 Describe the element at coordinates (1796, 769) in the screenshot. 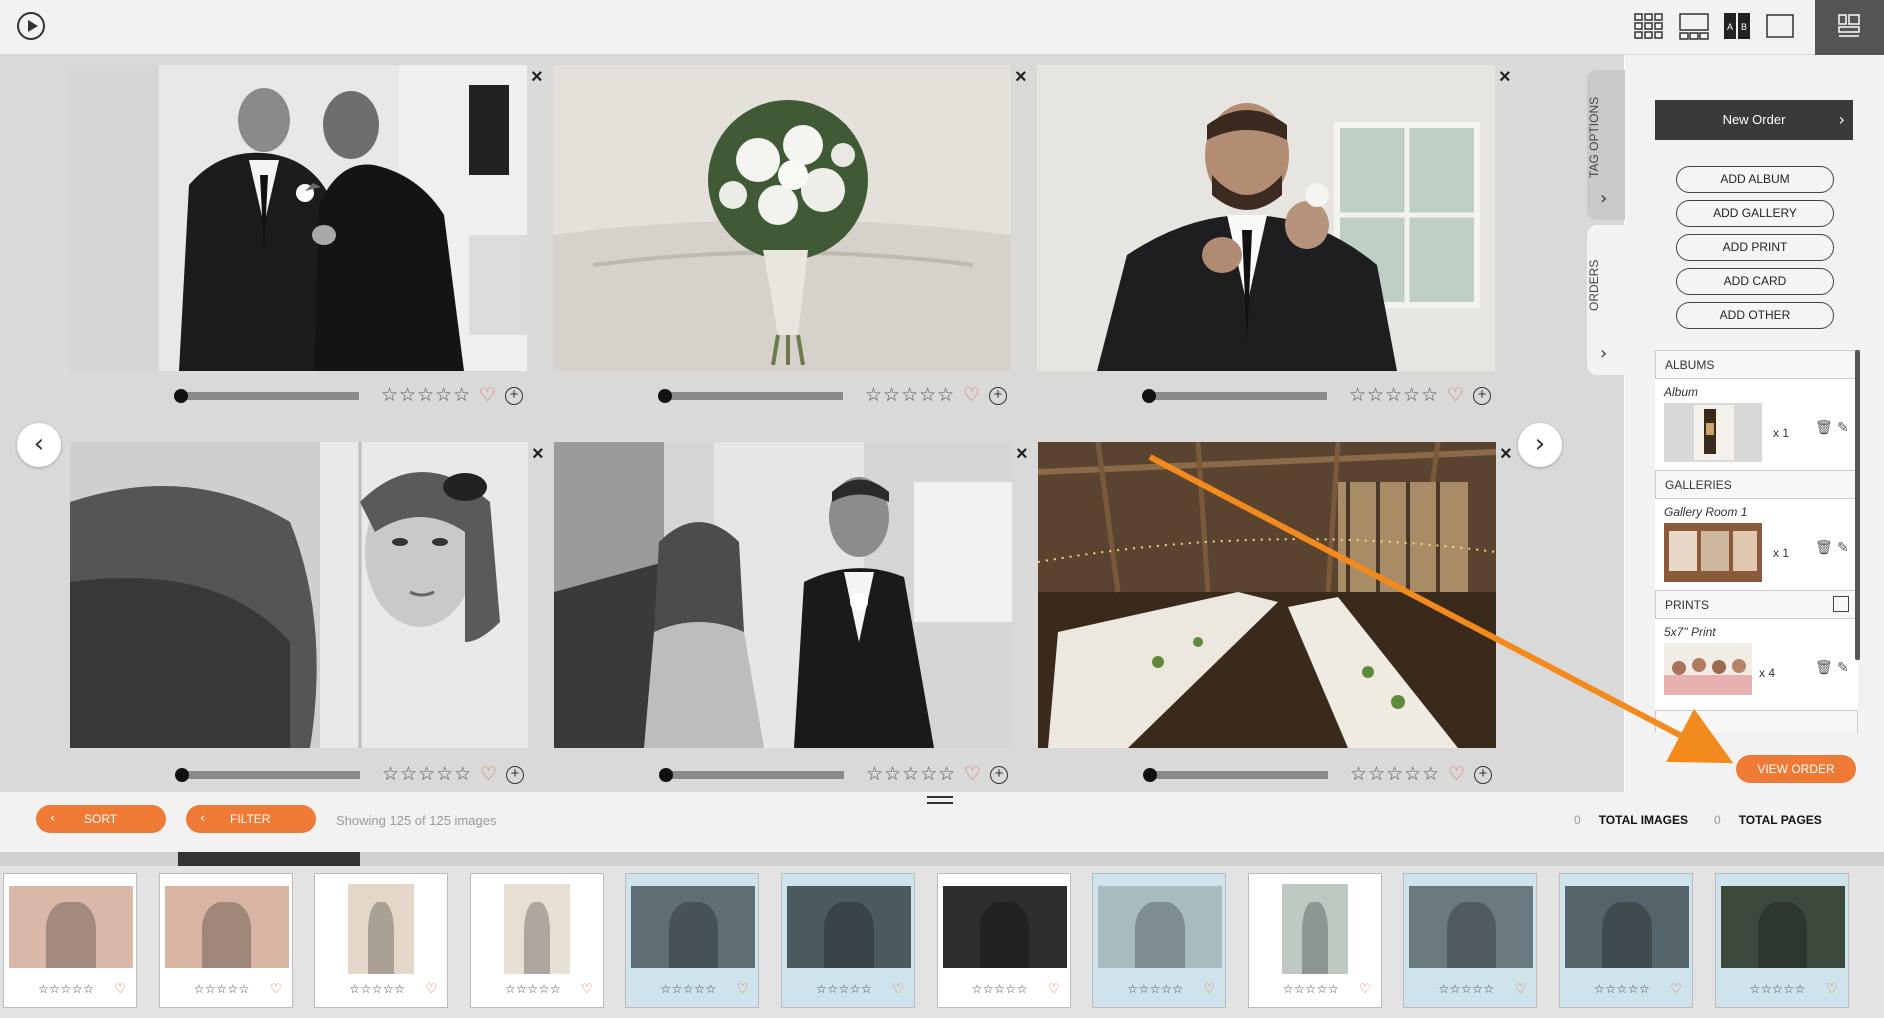

I see `view-order-button: VIEW ORDER` at that location.